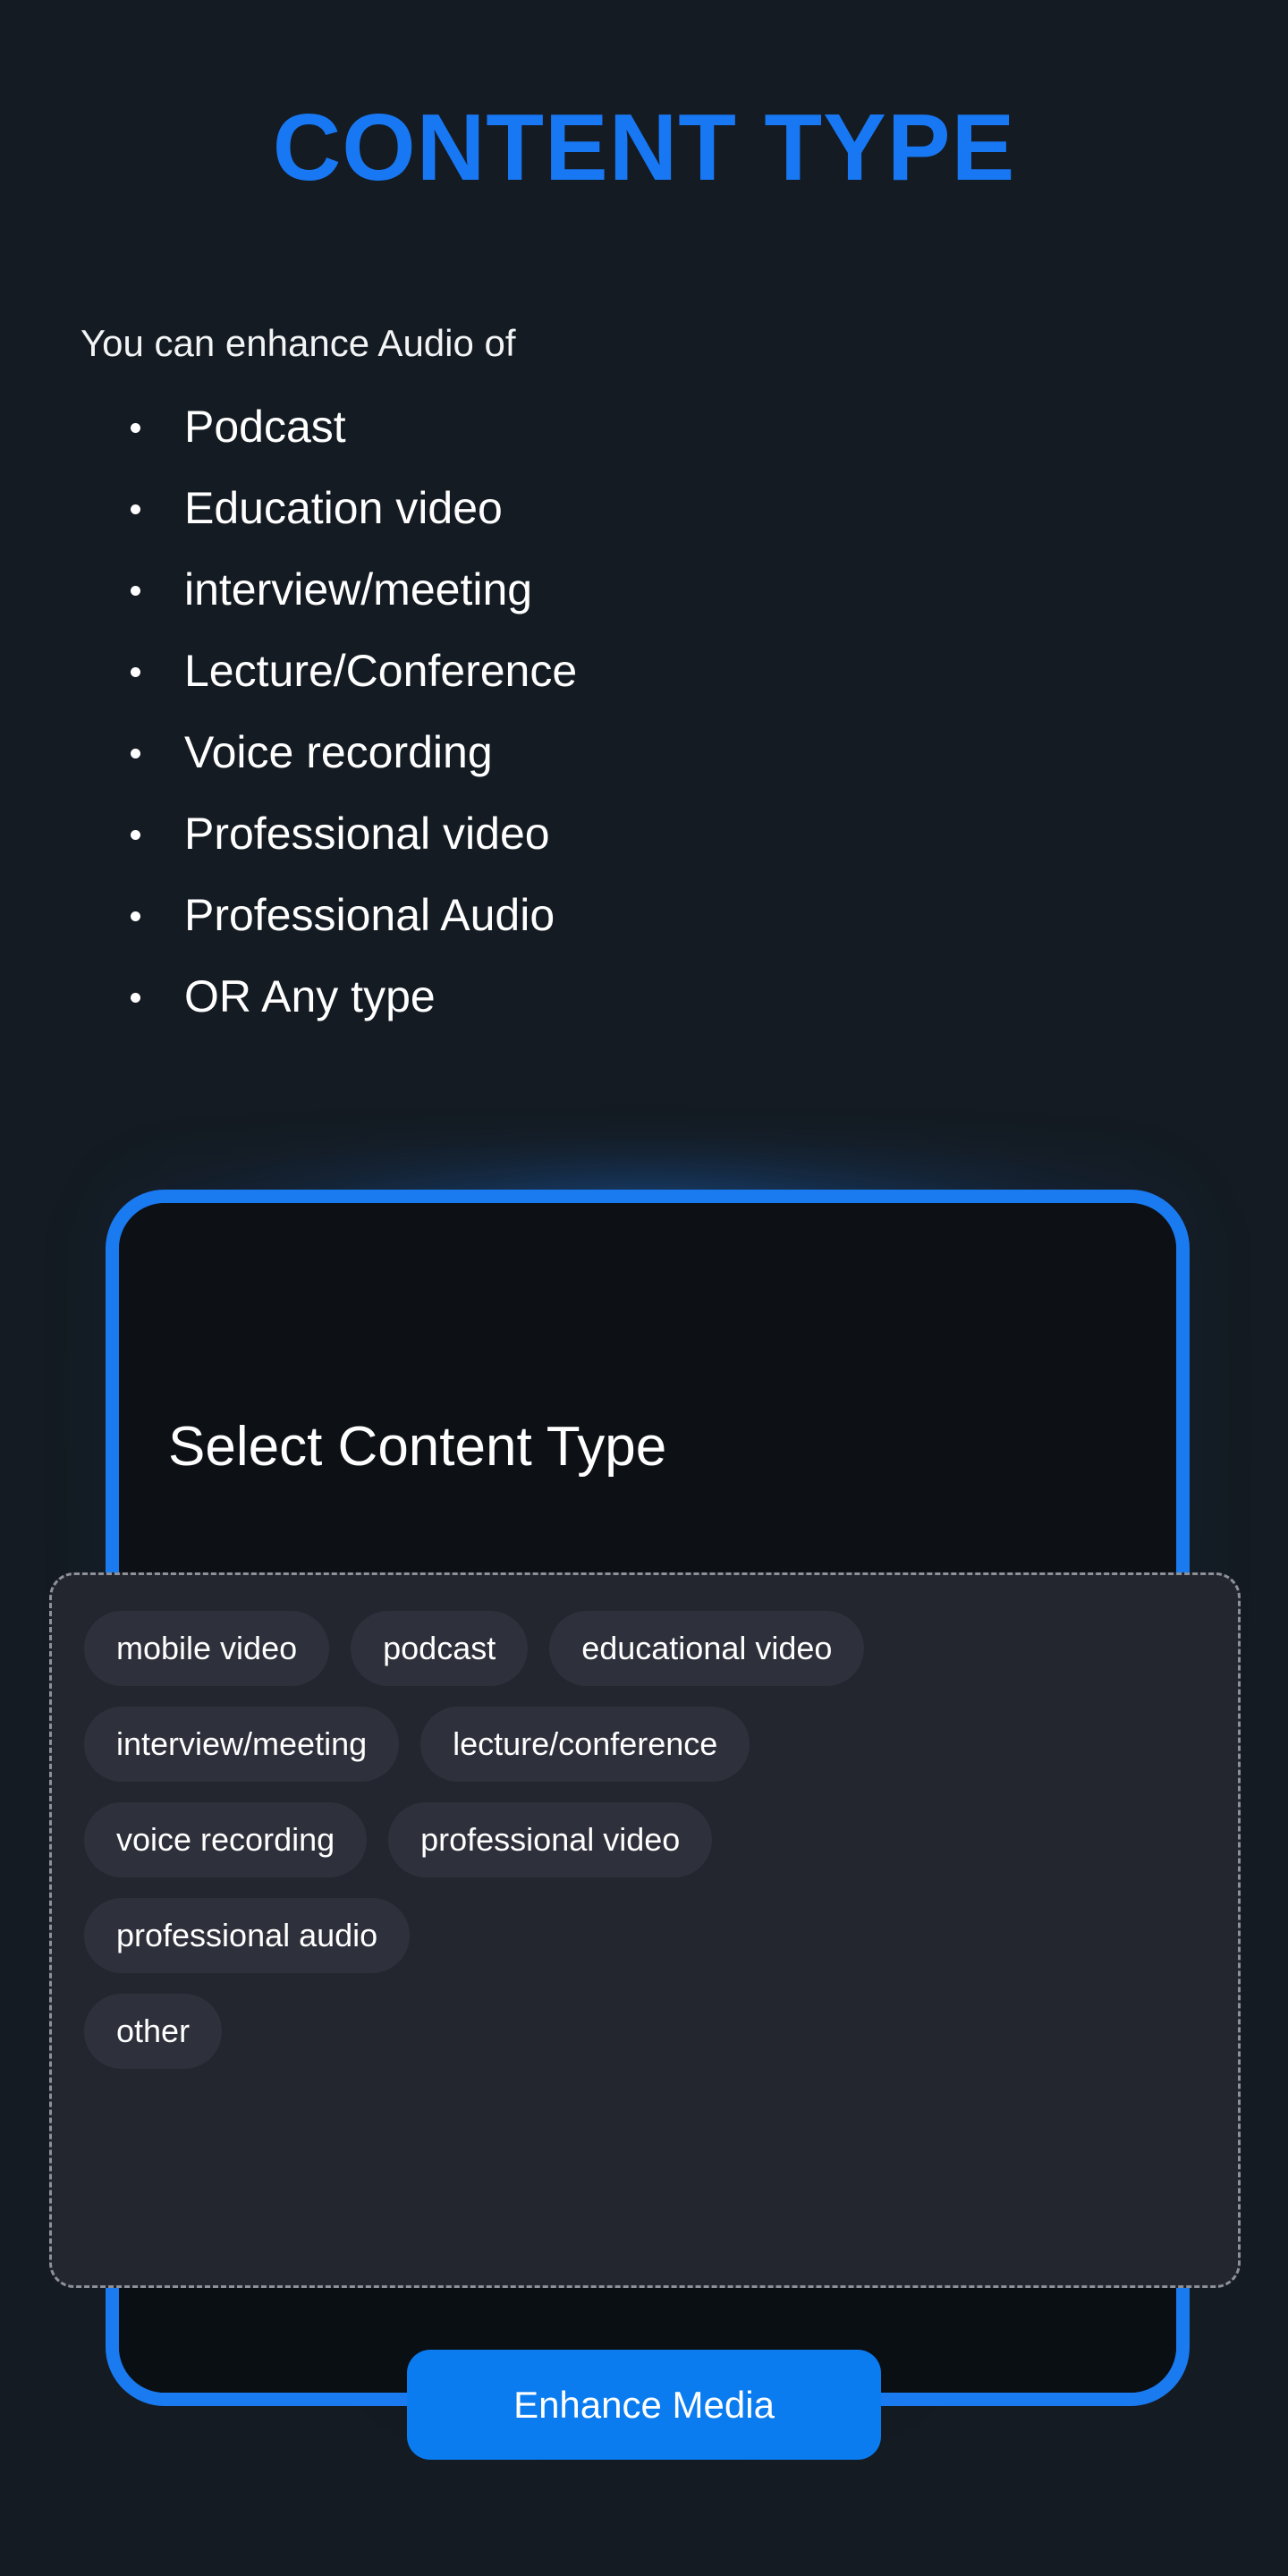 Image resolution: width=1288 pixels, height=2576 pixels. I want to click on chip-mobile-video: mobile video, so click(207, 1648).